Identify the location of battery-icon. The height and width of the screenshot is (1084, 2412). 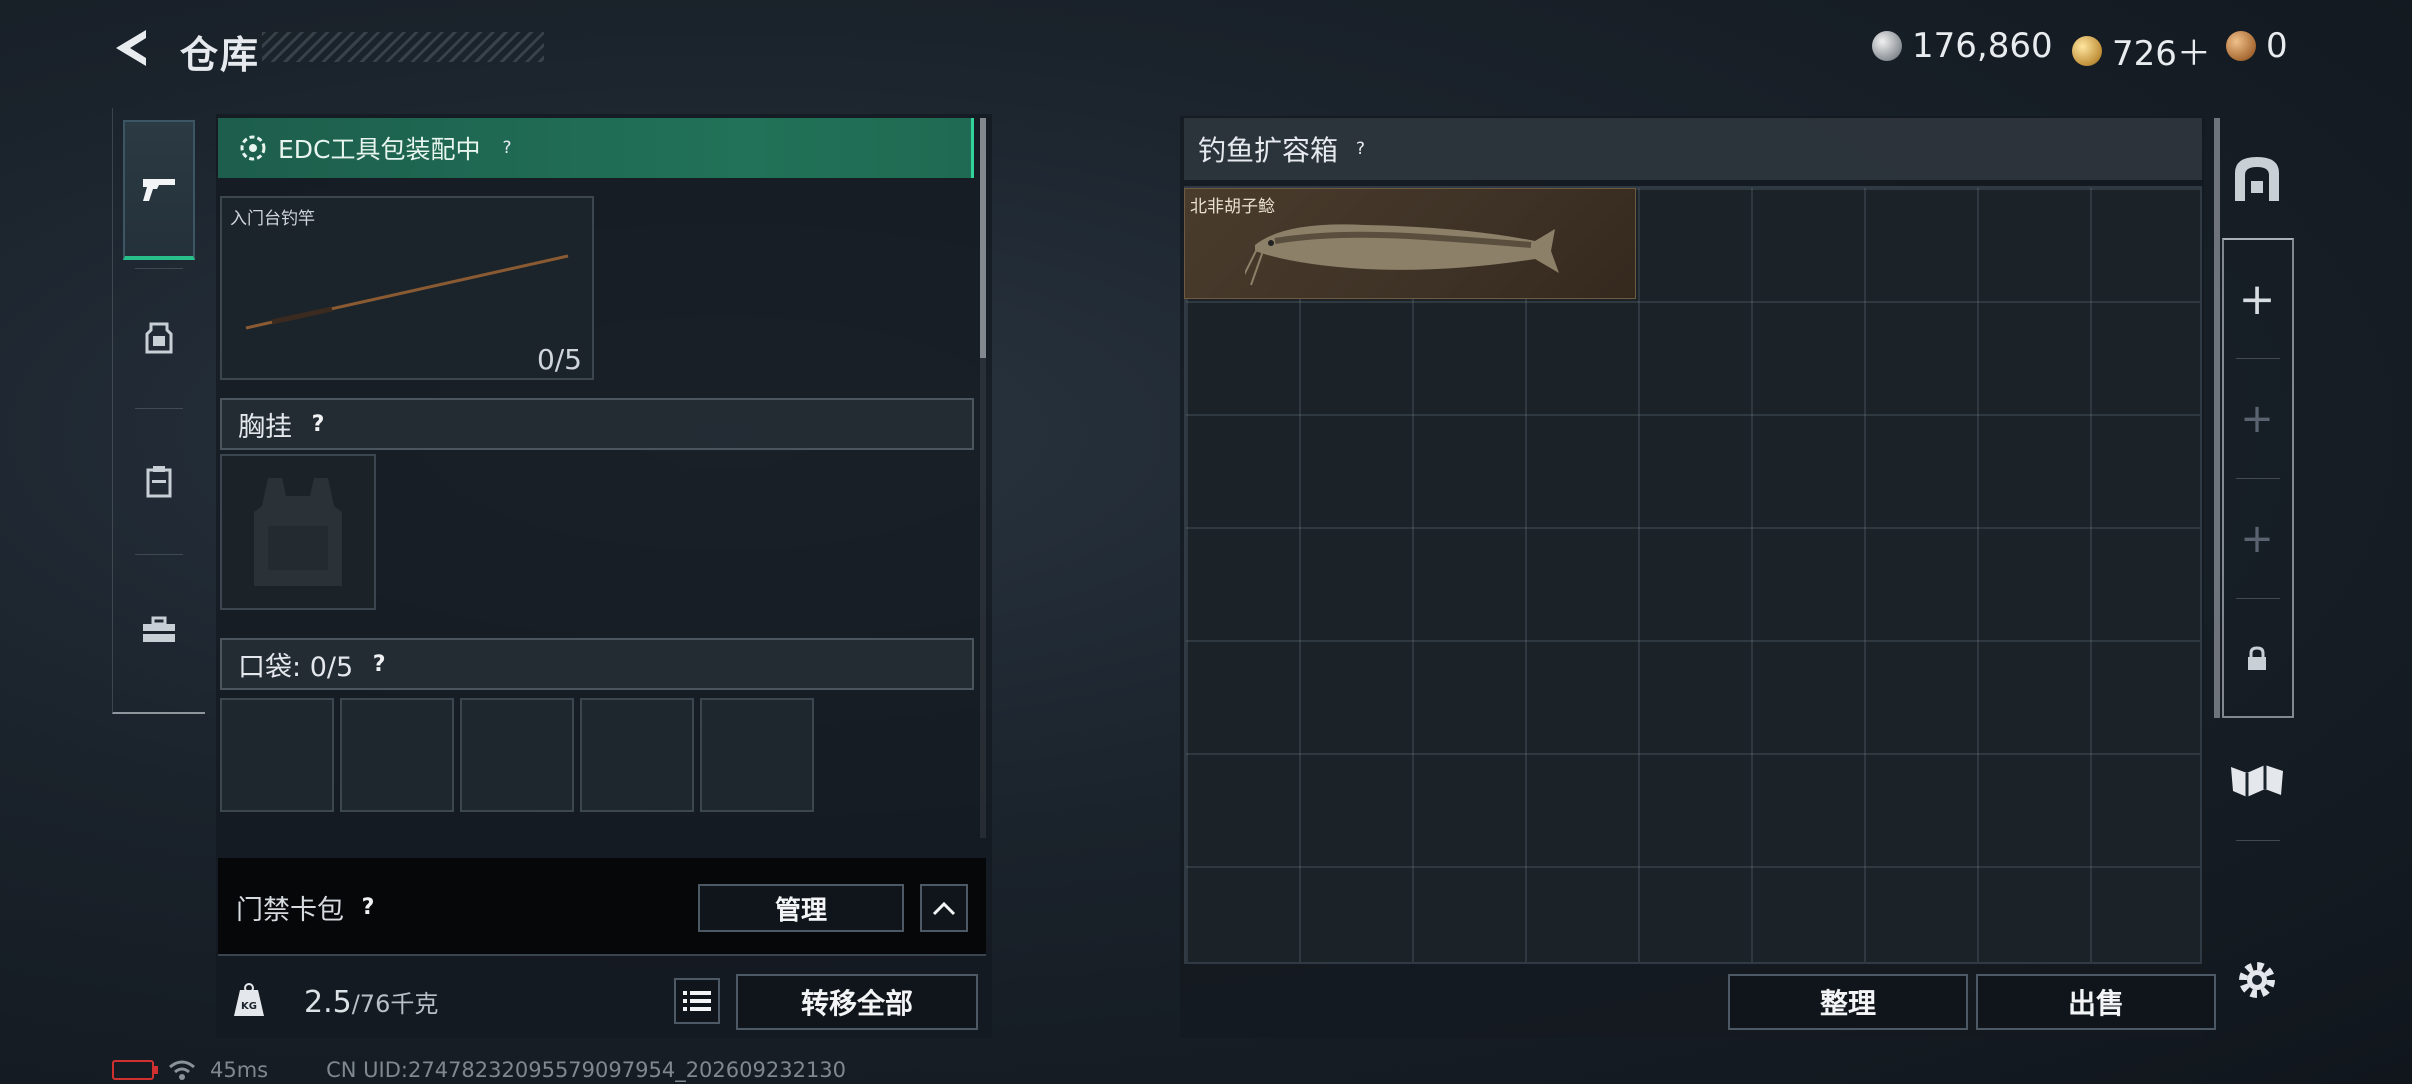
(135, 1070).